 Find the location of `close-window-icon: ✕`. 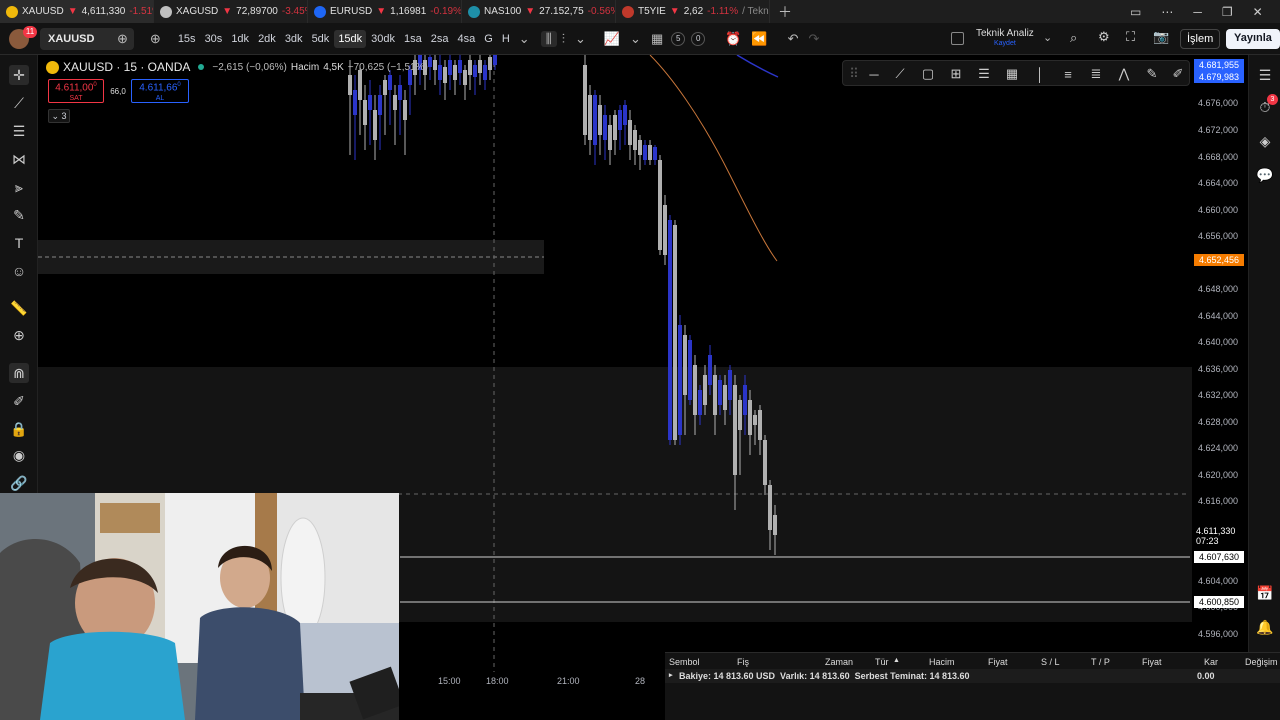

close-window-icon: ✕ is located at coordinates (1258, 12).